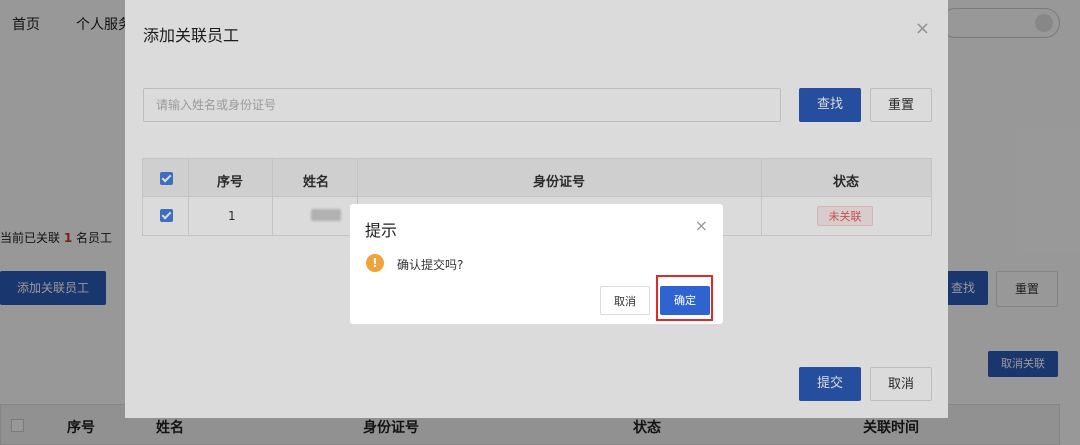  What do you see at coordinates (684, 298) in the screenshot?
I see `highlight-box` at bounding box center [684, 298].